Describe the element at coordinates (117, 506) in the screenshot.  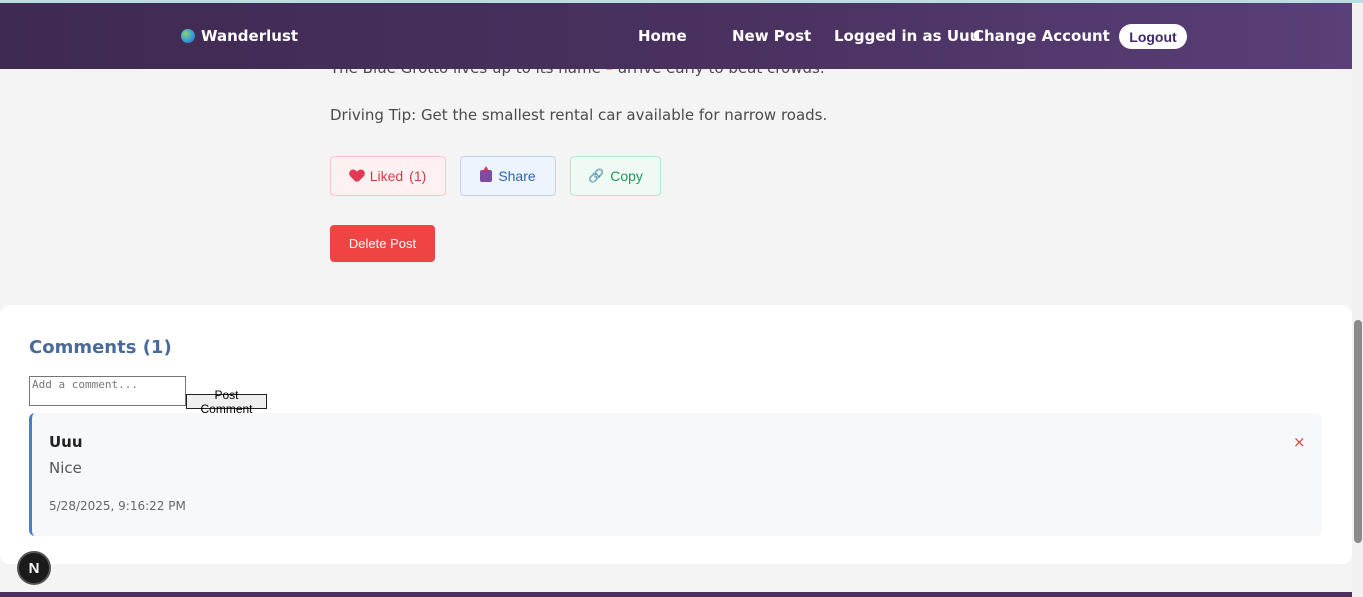
I see `comment-timestamp: 5/28/2025, 9:16:22 PM` at that location.